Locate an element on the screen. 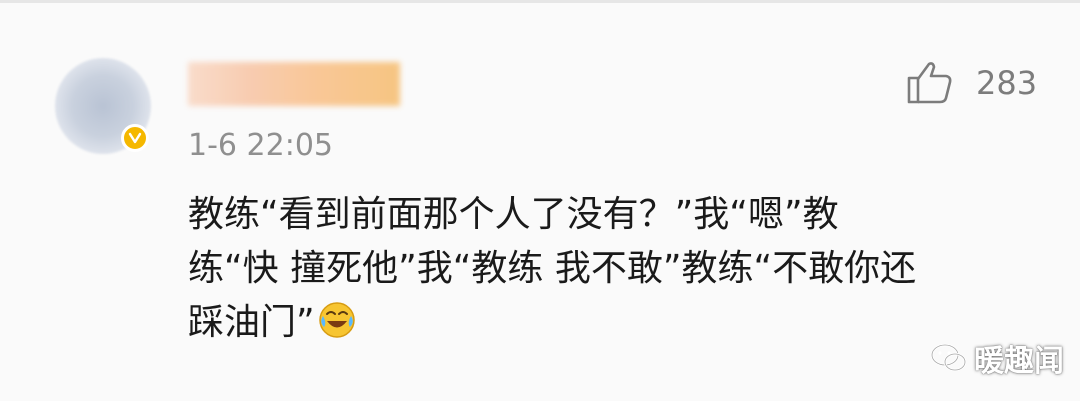  wechat-style-icon is located at coordinates (948, 357).